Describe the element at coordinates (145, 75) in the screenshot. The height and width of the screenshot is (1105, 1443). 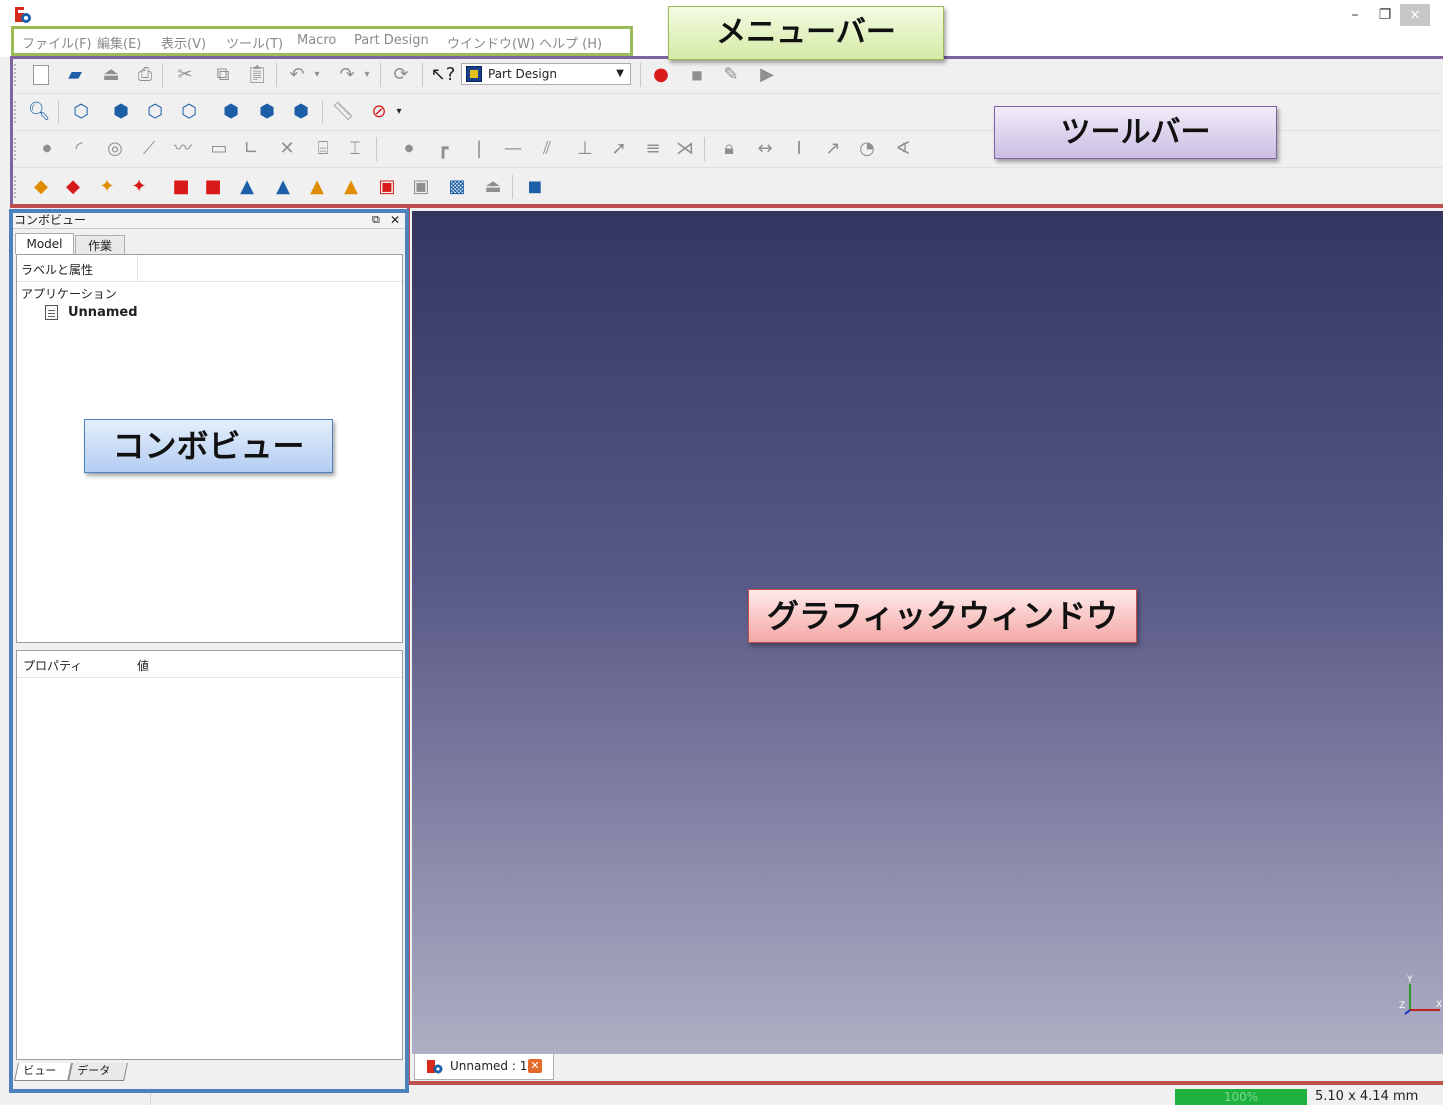
I see `print-icon: ⎙` at that location.